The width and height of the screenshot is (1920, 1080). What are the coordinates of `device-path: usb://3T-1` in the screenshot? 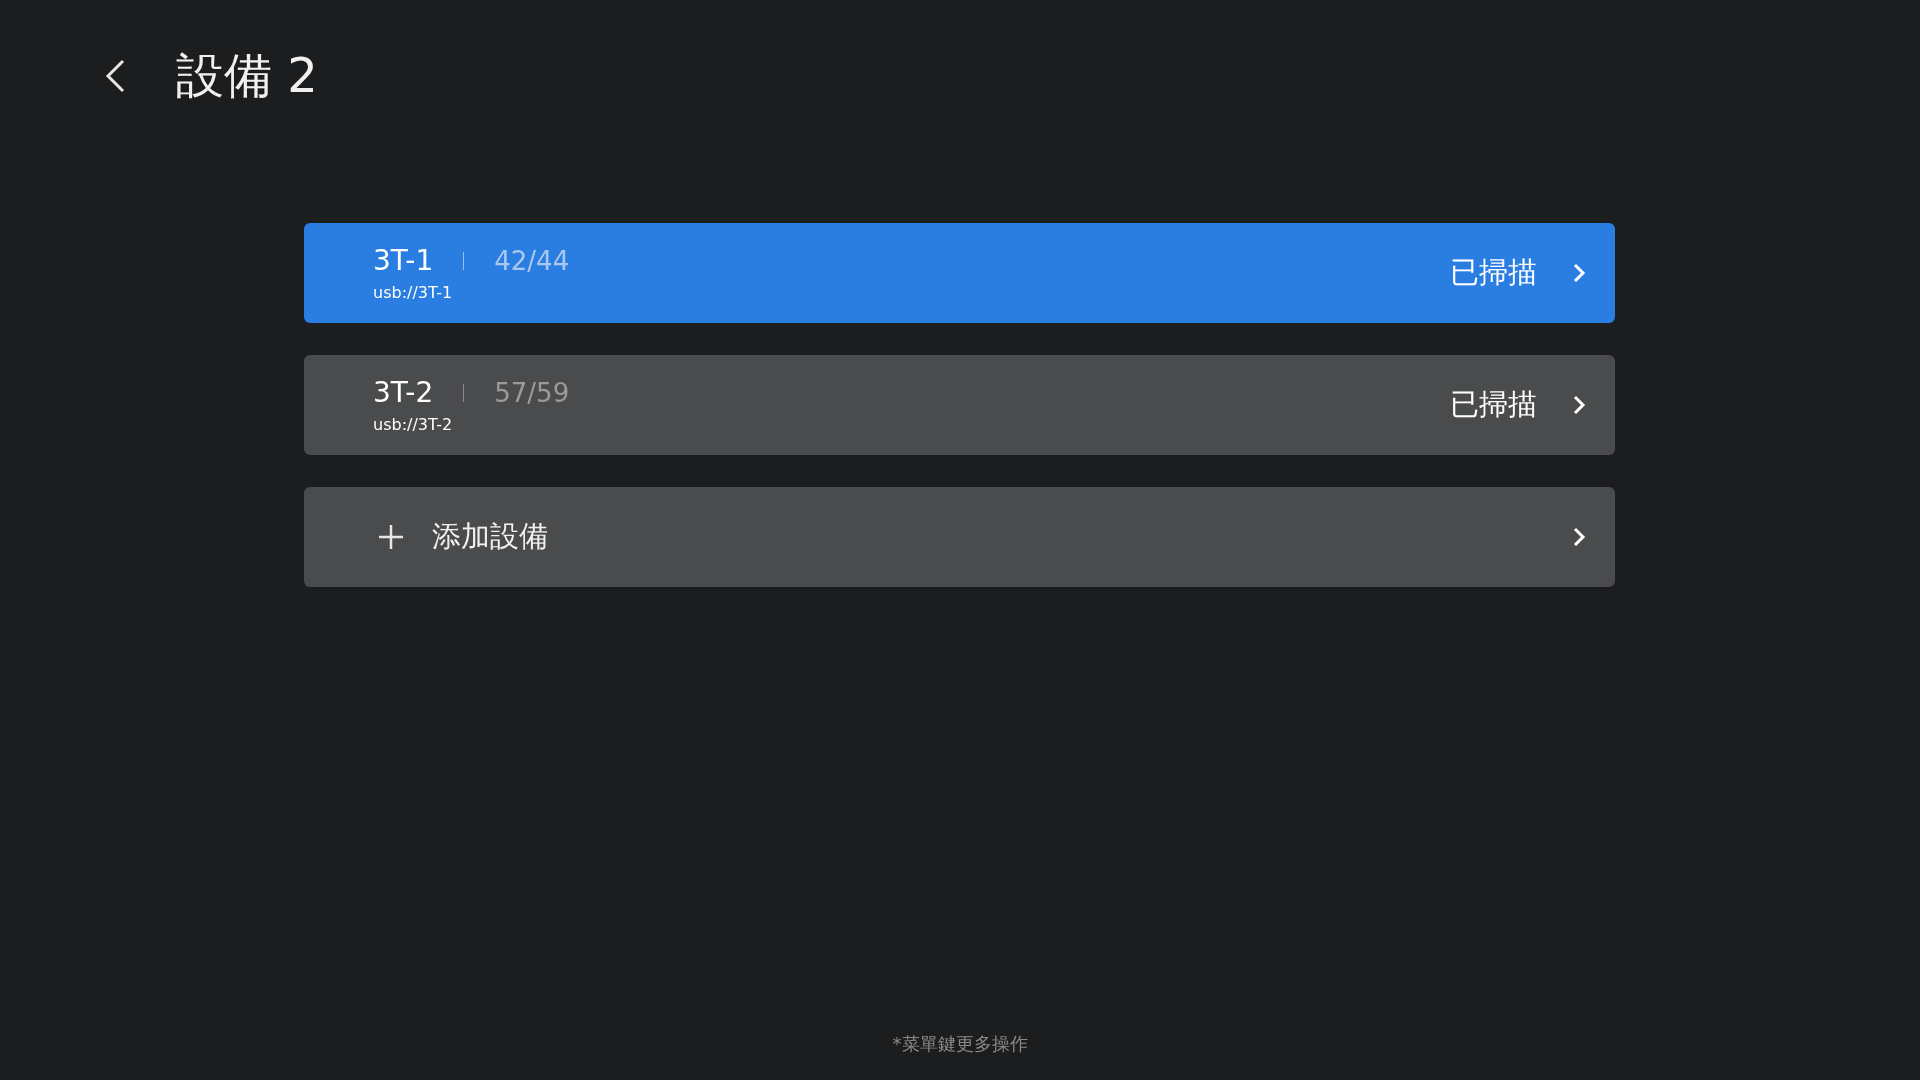 It's located at (413, 292).